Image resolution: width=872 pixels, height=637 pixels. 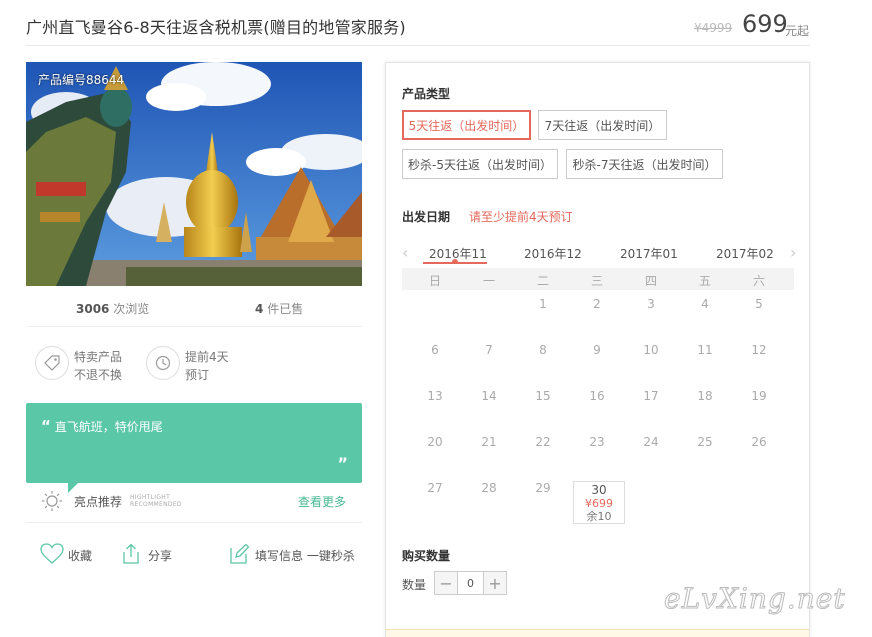 I want to click on temple-image, so click(x=194, y=174).